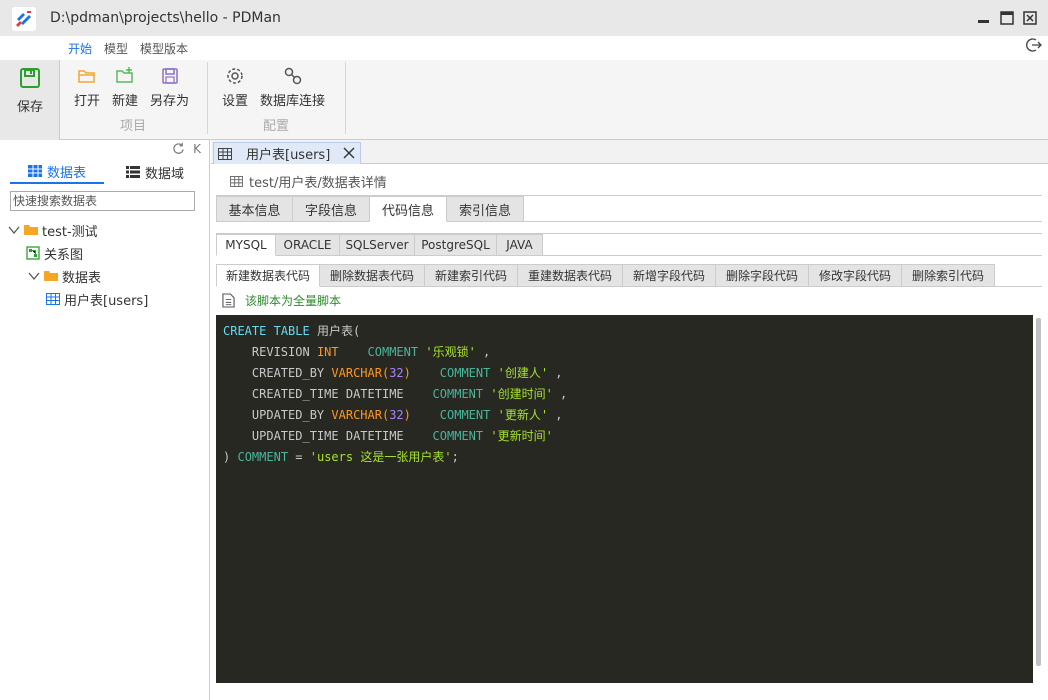 Image resolution: width=1048 pixels, height=700 pixels. Describe the element at coordinates (524, 100) in the screenshot. I see `ribbon-toolbar: 保存 打开 新建 另存为 项目 设置 数据库连接 配置` at that location.